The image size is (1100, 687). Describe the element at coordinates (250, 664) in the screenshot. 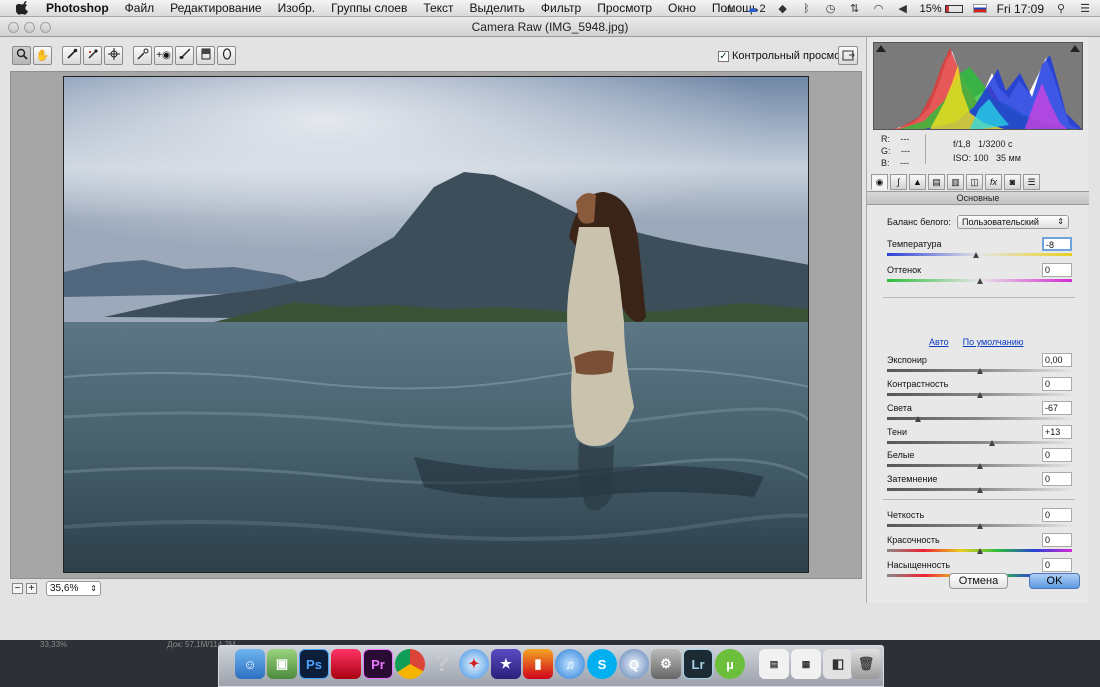

I see `finder-icon: ☺` at that location.